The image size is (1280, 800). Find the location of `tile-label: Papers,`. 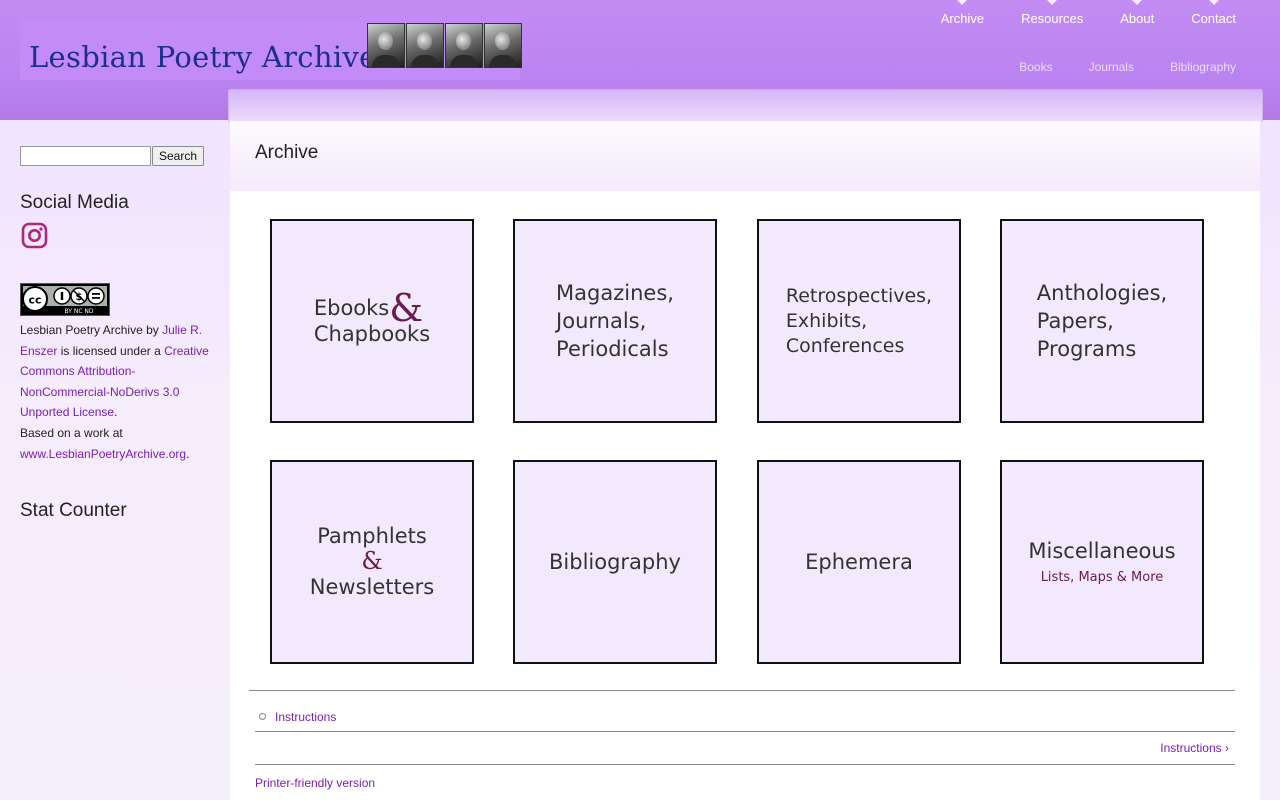

tile-label: Papers, is located at coordinates (1075, 321).